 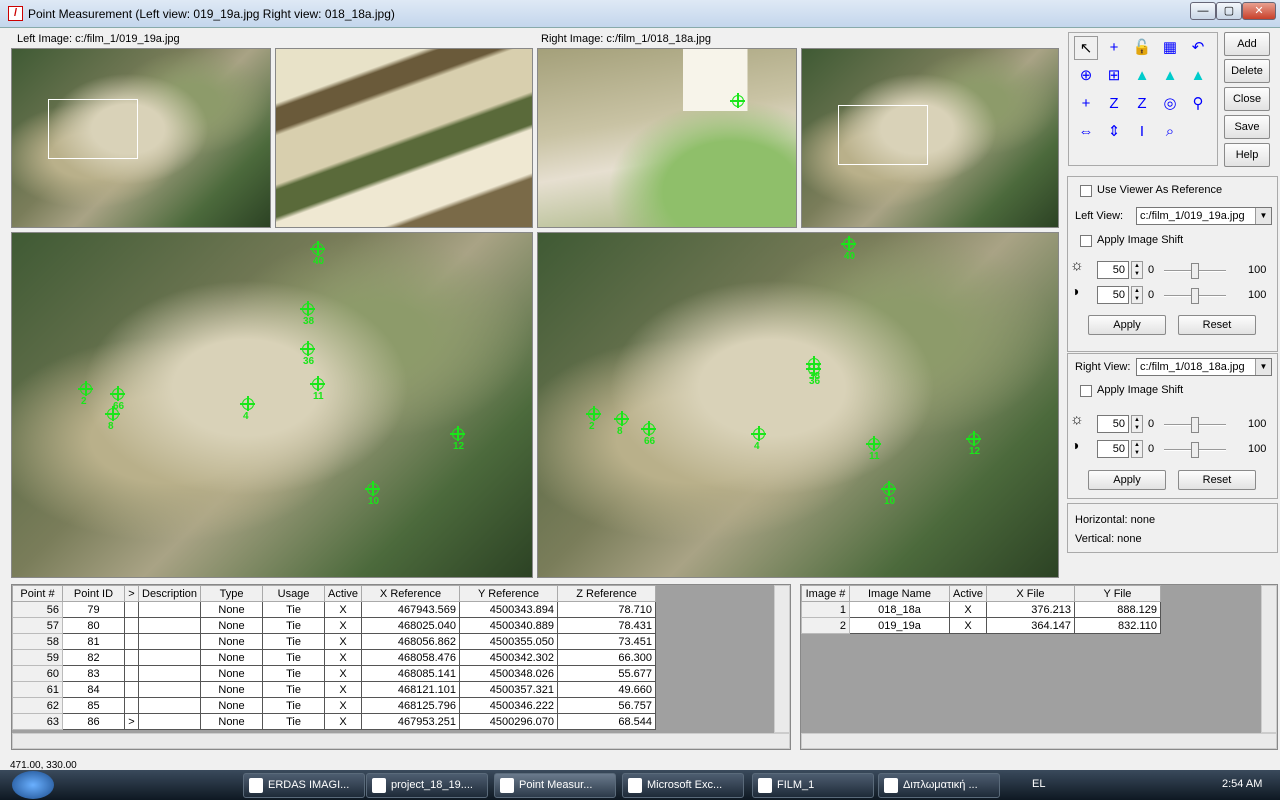 I want to click on z-box-icon: Z, so click(x=1142, y=104).